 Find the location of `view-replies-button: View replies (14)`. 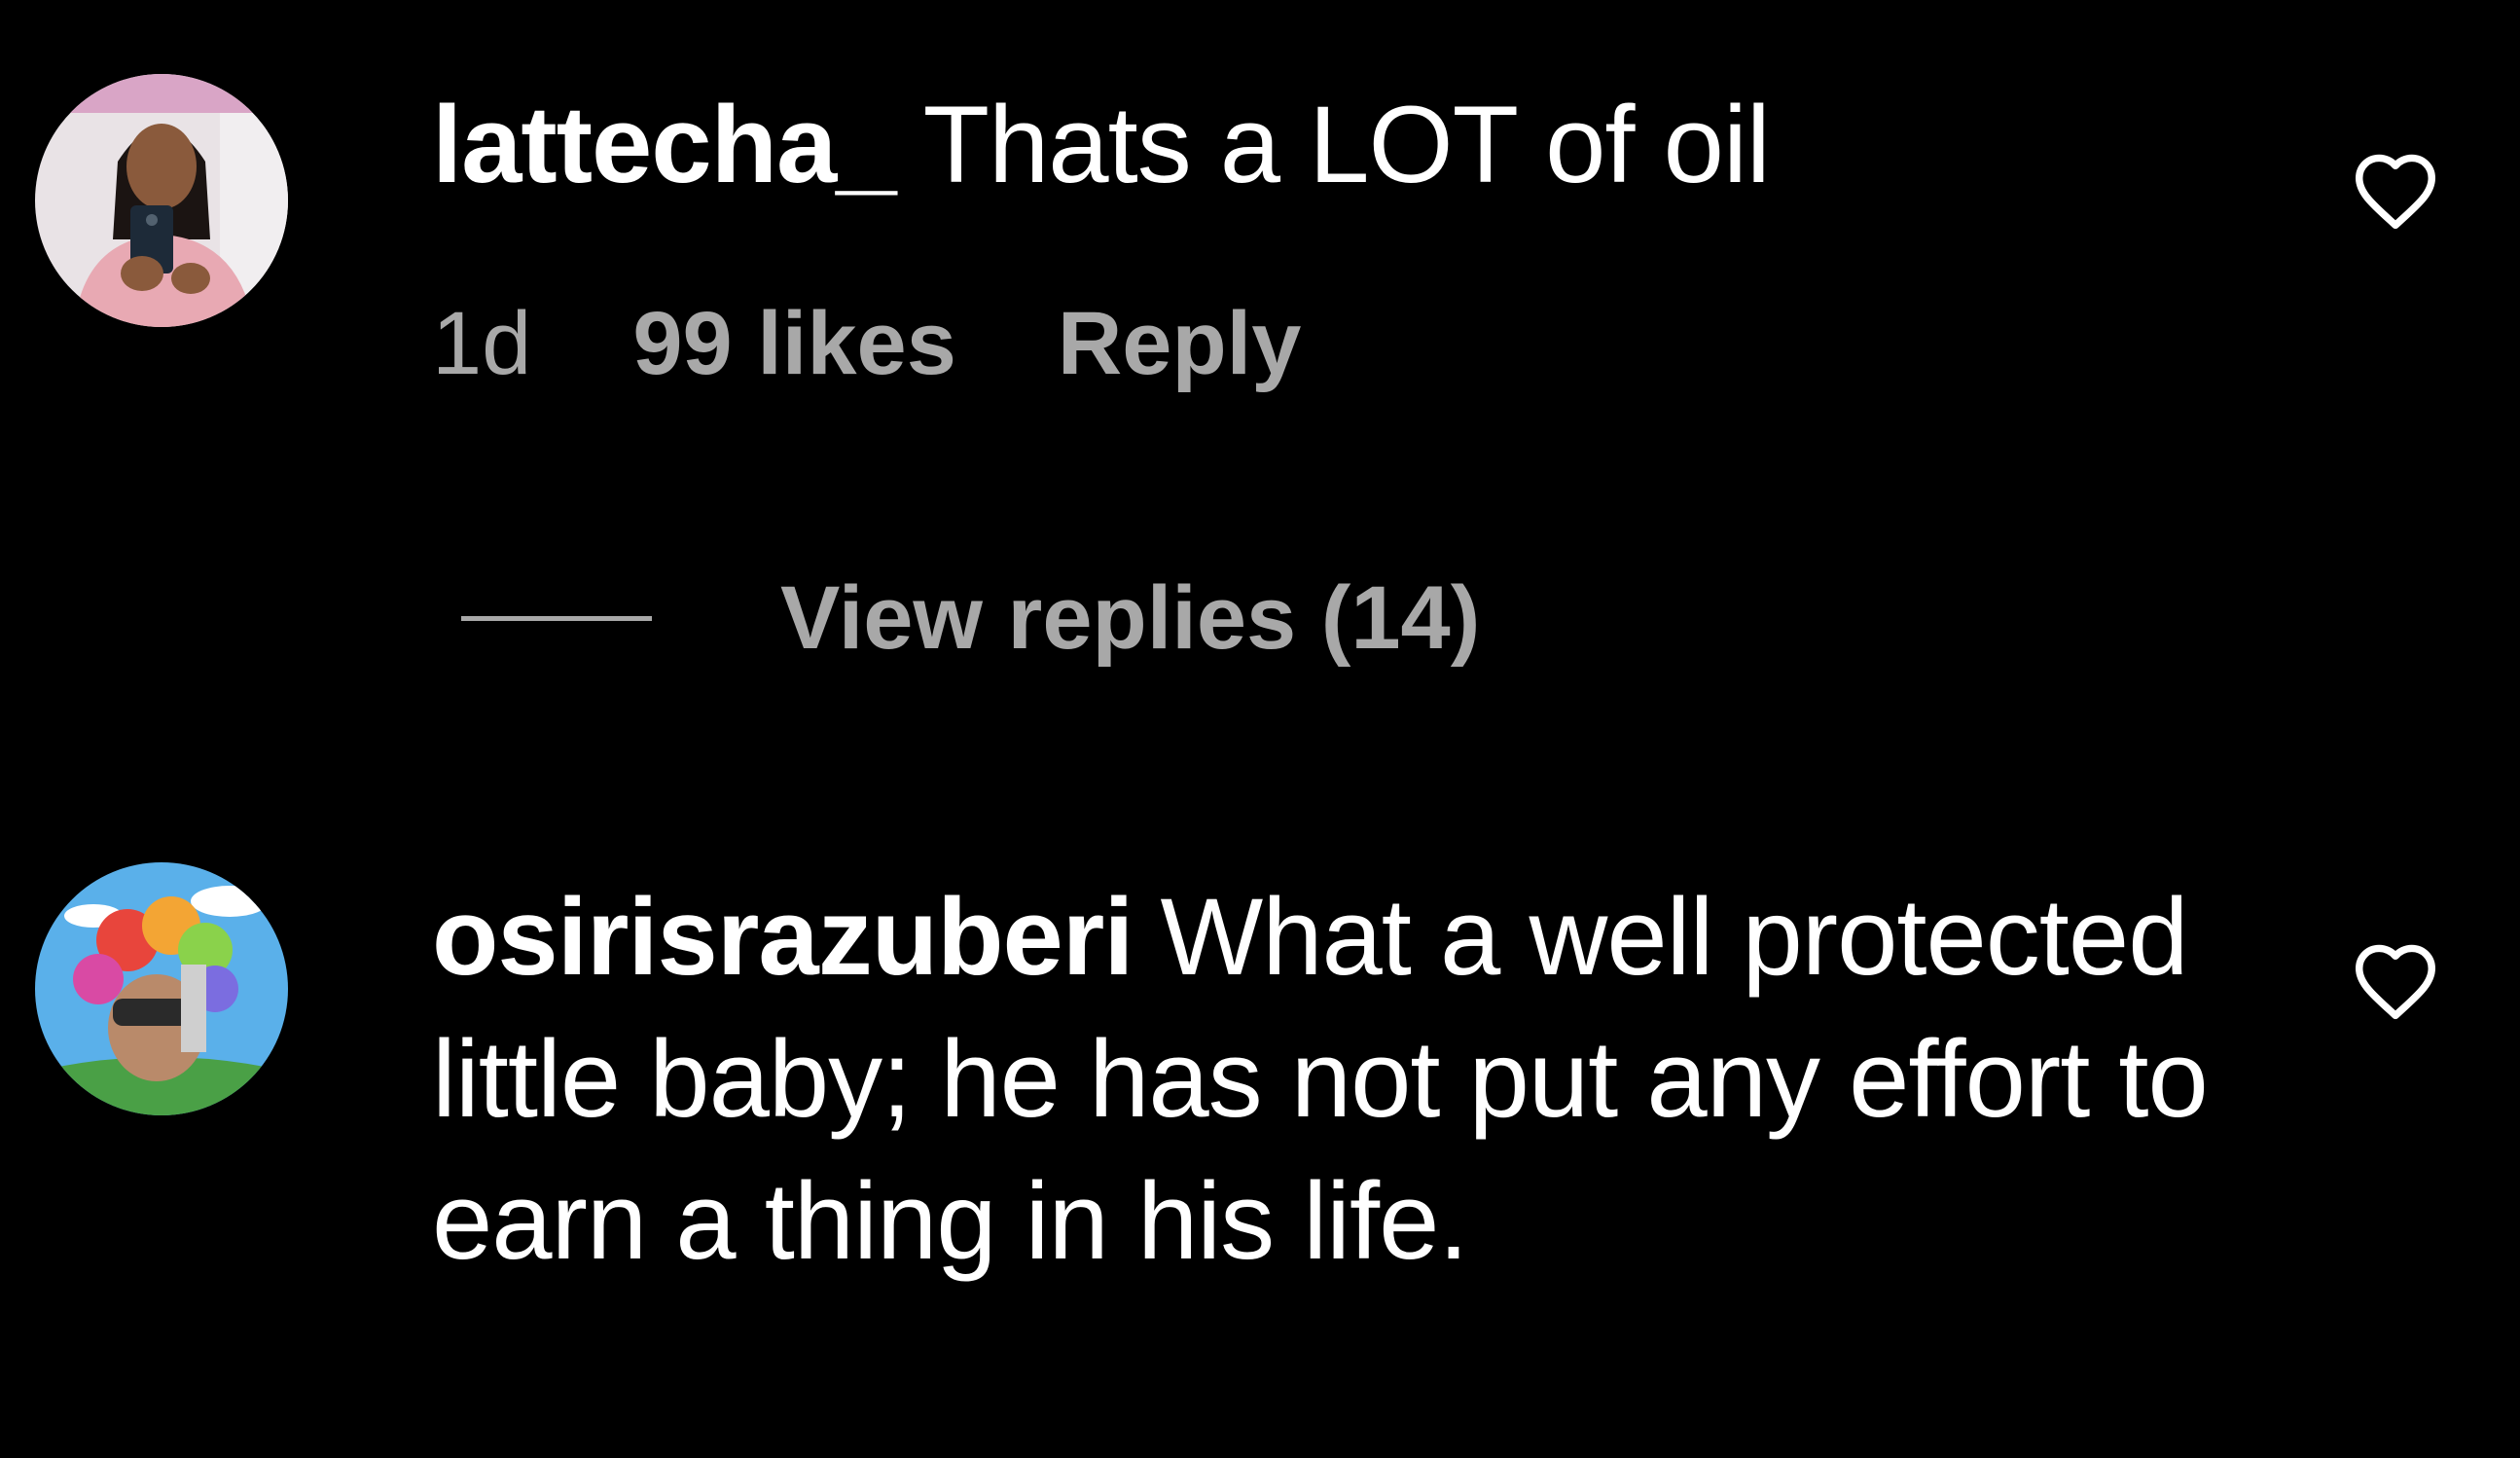

view-replies-button: View replies (14) is located at coordinates (970, 618).